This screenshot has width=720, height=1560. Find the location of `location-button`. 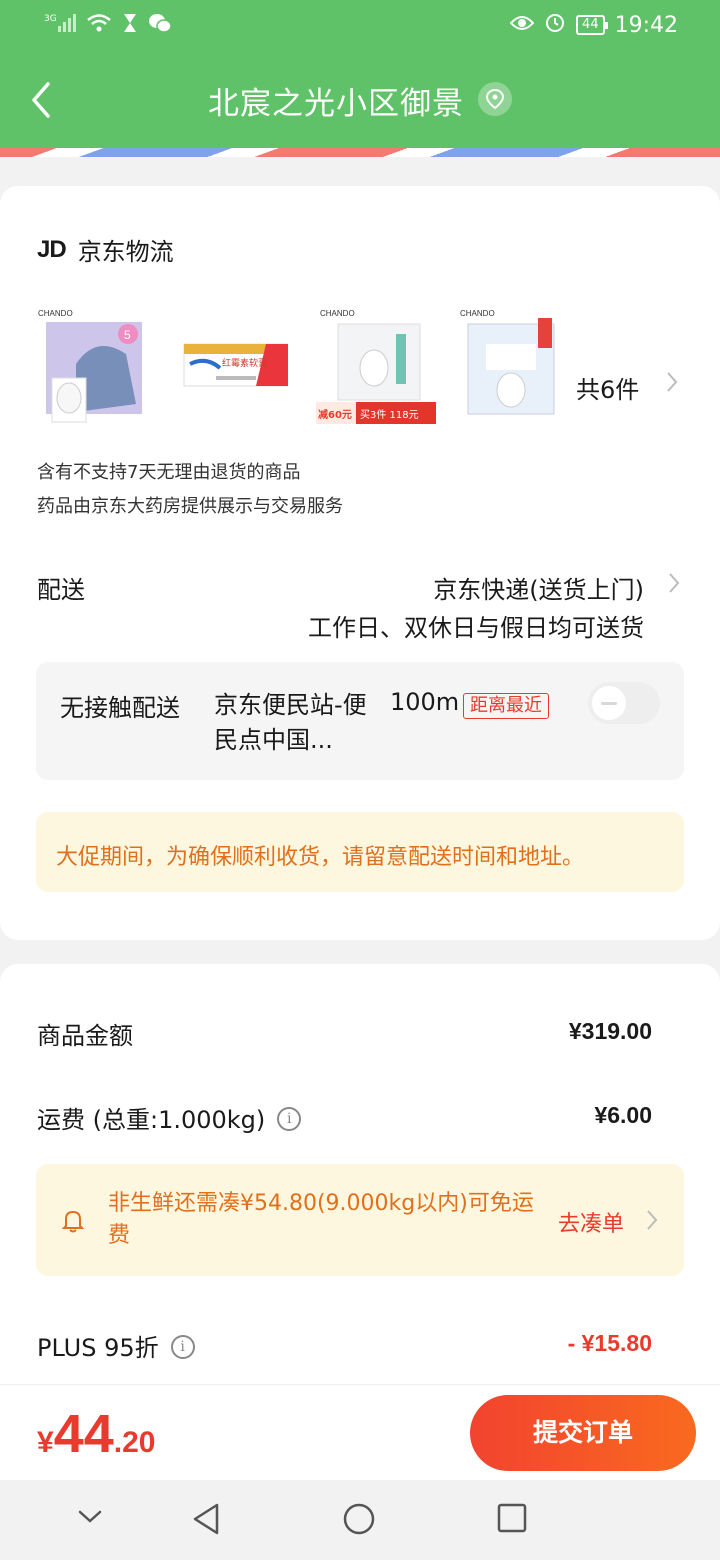

location-button is located at coordinates (495, 98).